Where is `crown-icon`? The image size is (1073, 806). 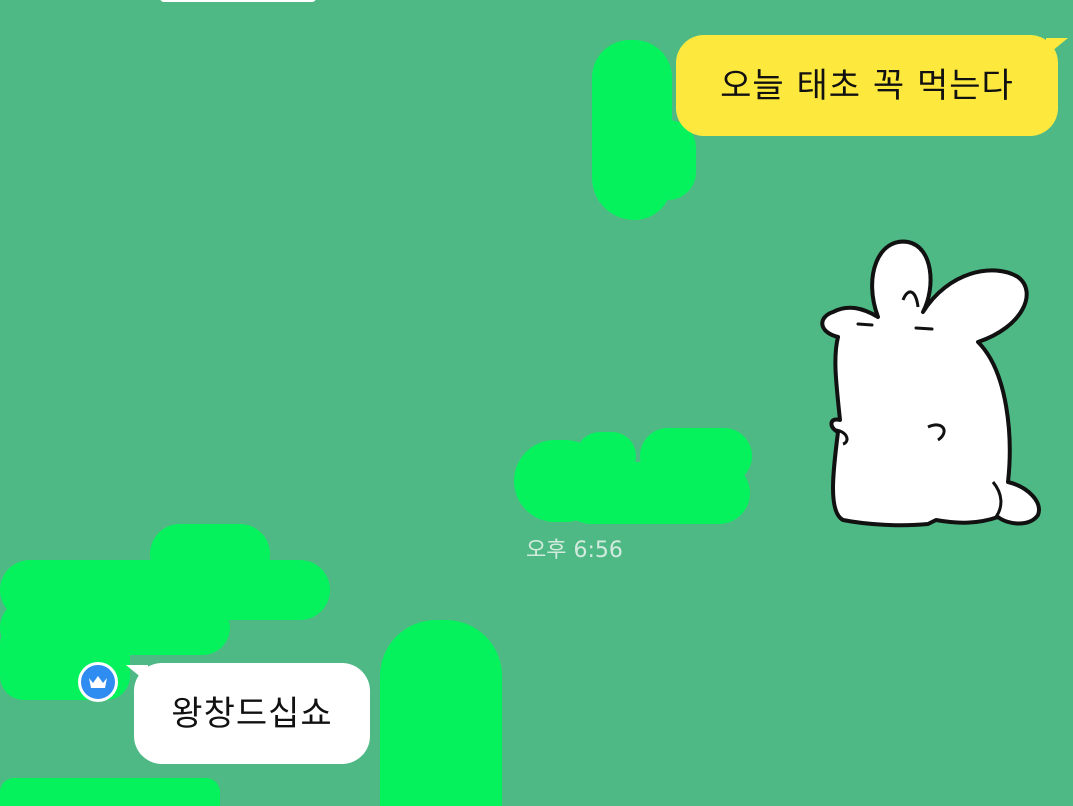 crown-icon is located at coordinates (98, 682).